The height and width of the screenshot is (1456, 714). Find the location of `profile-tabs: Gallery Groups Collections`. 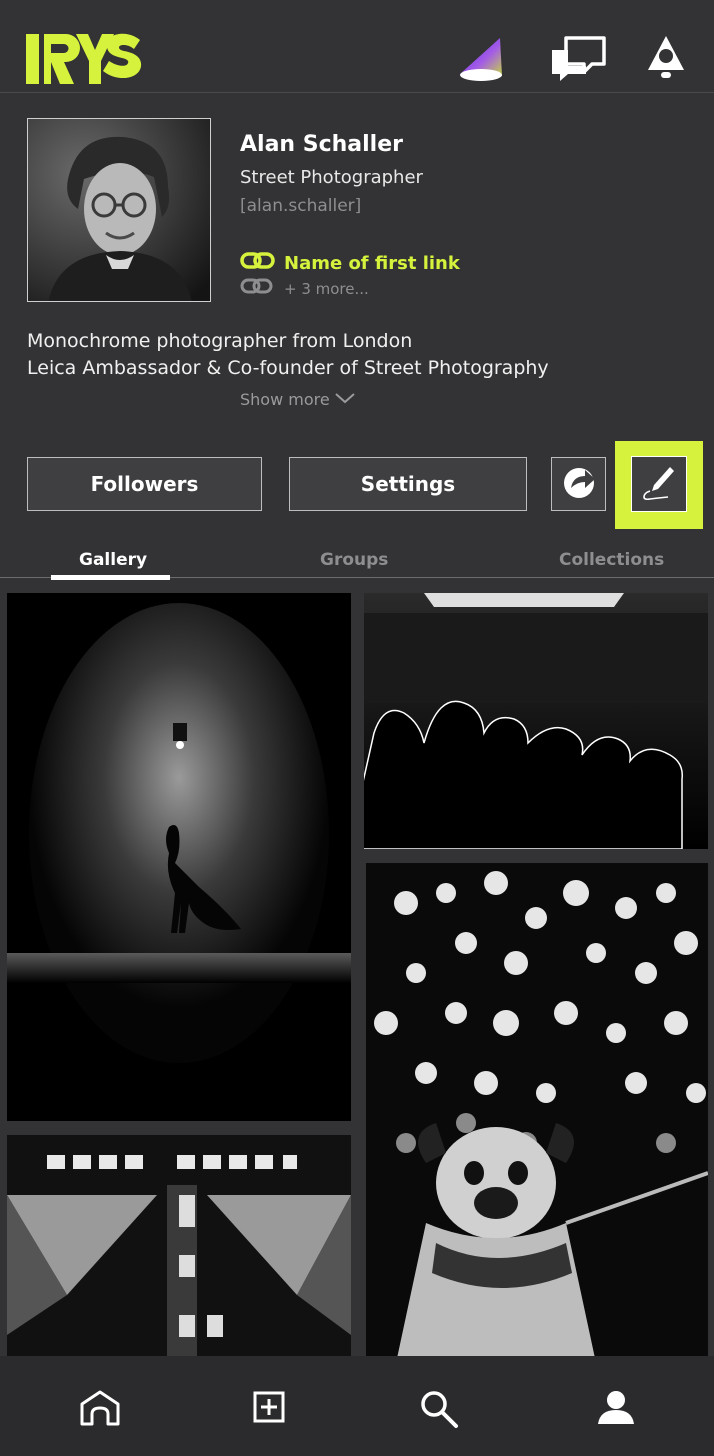

profile-tabs: Gallery Groups Collections is located at coordinates (357, 559).